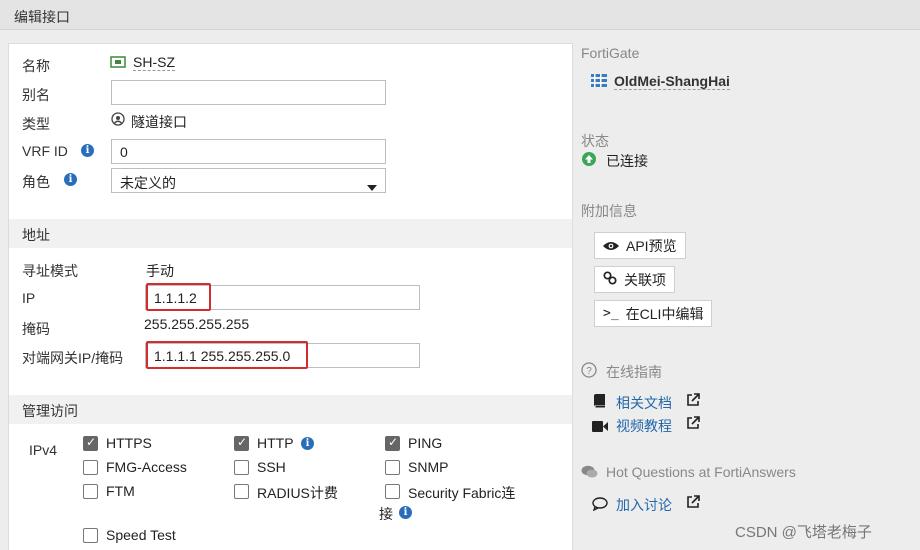  I want to click on interface-name: SH-SZ, so click(154, 62).